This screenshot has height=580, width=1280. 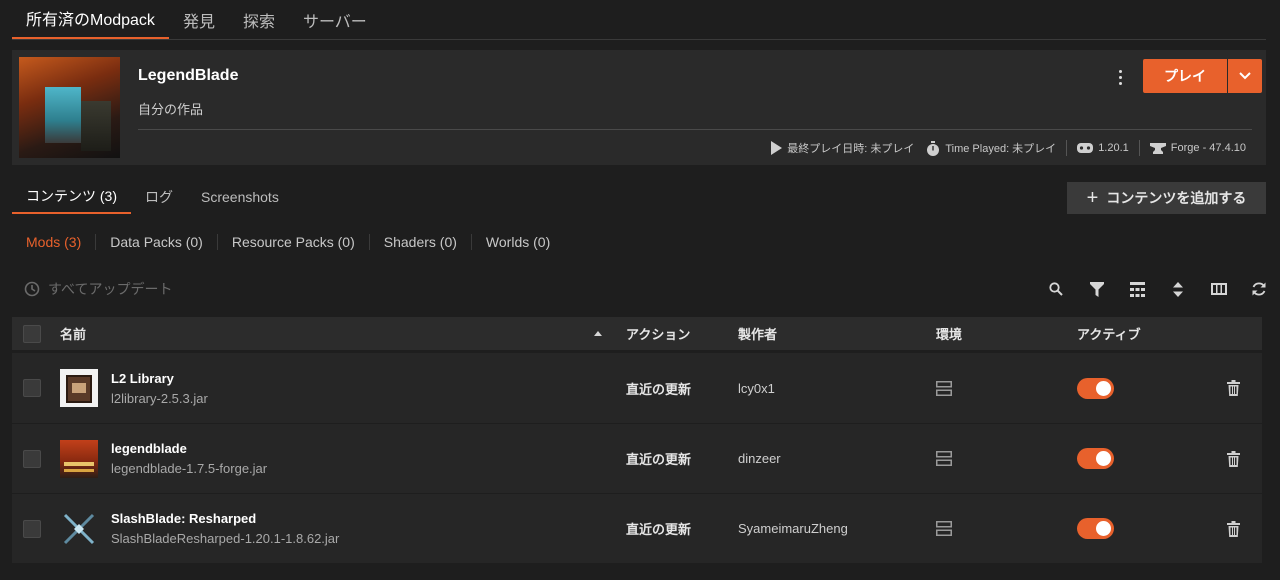 What do you see at coordinates (695, 129) in the screenshot?
I see `divider` at bounding box center [695, 129].